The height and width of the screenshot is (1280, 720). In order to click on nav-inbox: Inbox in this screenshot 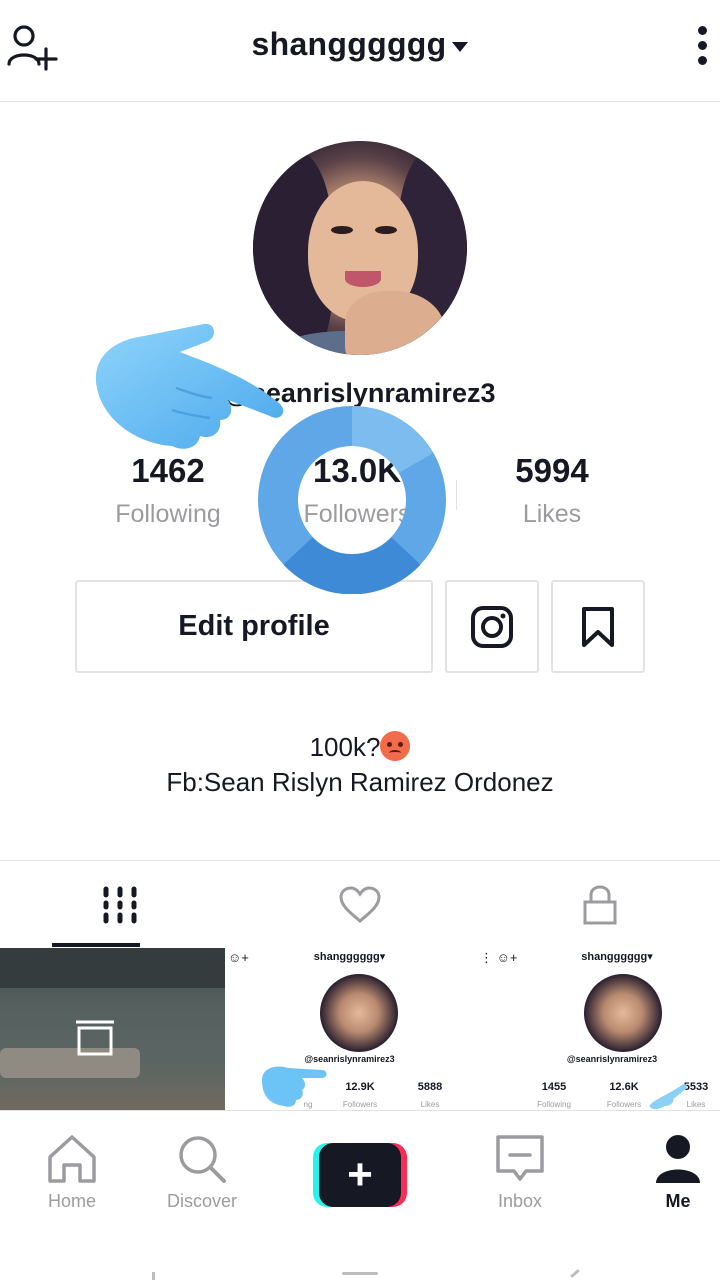, I will do `click(520, 1177)`.